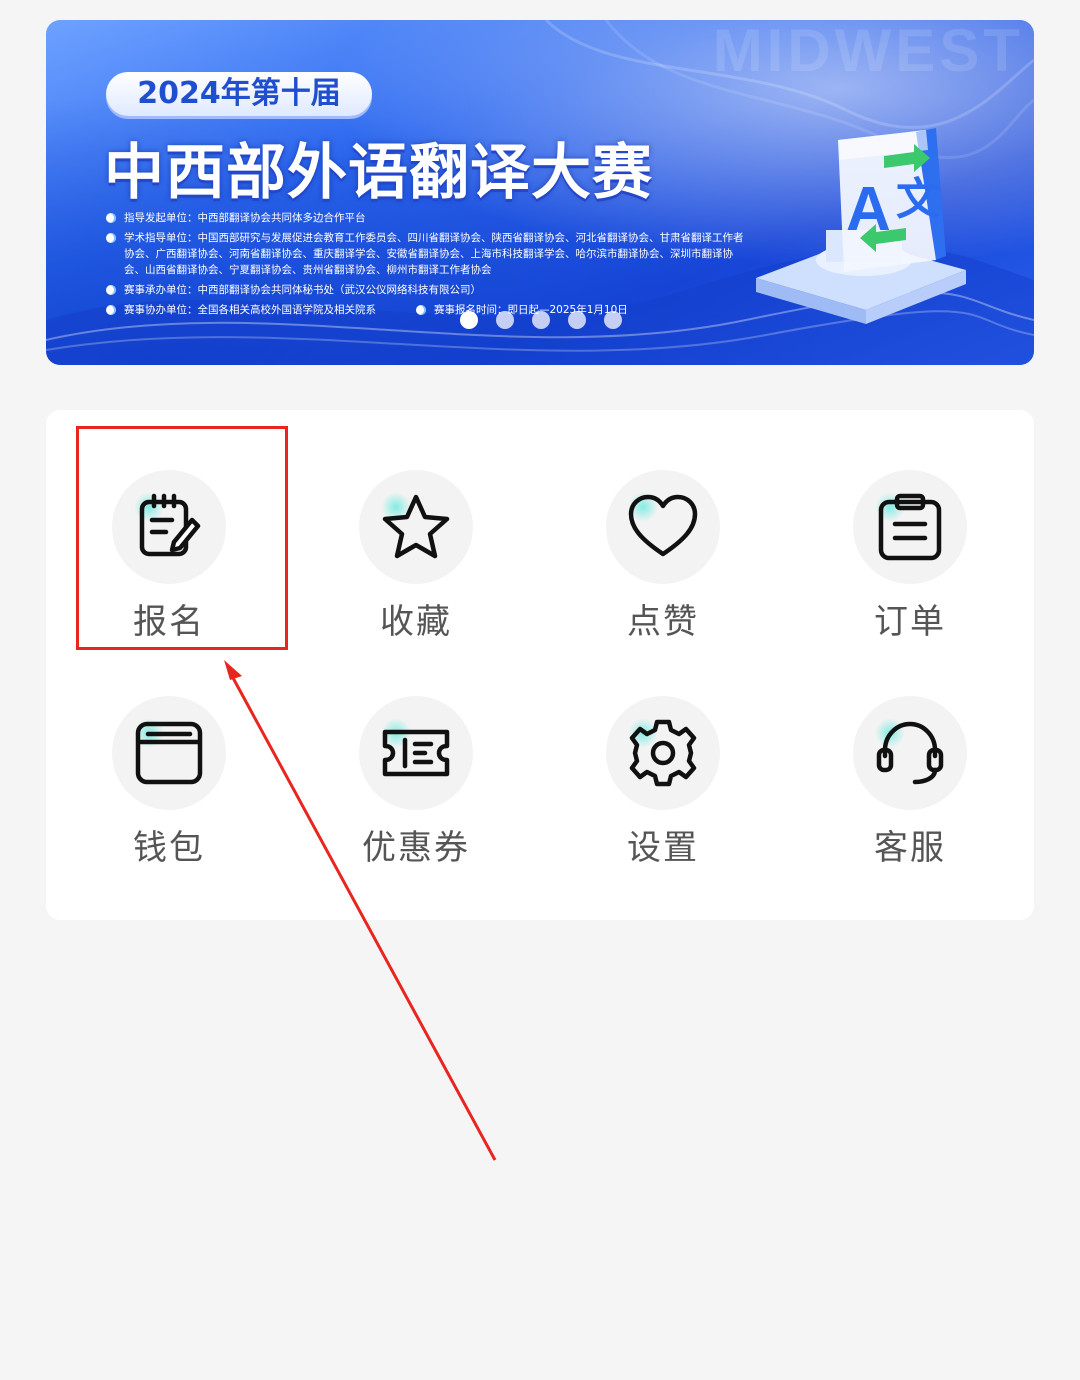  What do you see at coordinates (182, 538) in the screenshot?
I see `annotation-highlight-box` at bounding box center [182, 538].